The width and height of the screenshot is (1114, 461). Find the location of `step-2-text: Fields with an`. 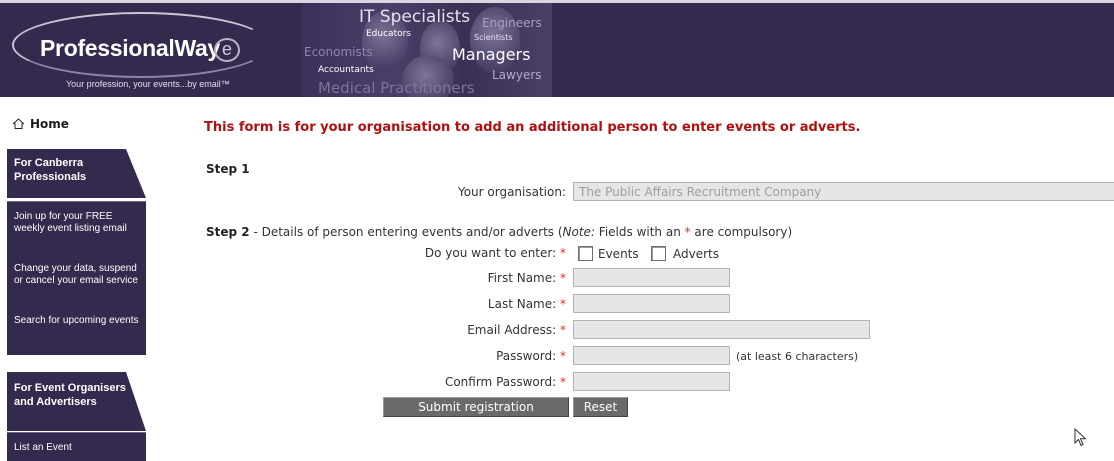

step-2-text: Fields with an is located at coordinates (639, 232).